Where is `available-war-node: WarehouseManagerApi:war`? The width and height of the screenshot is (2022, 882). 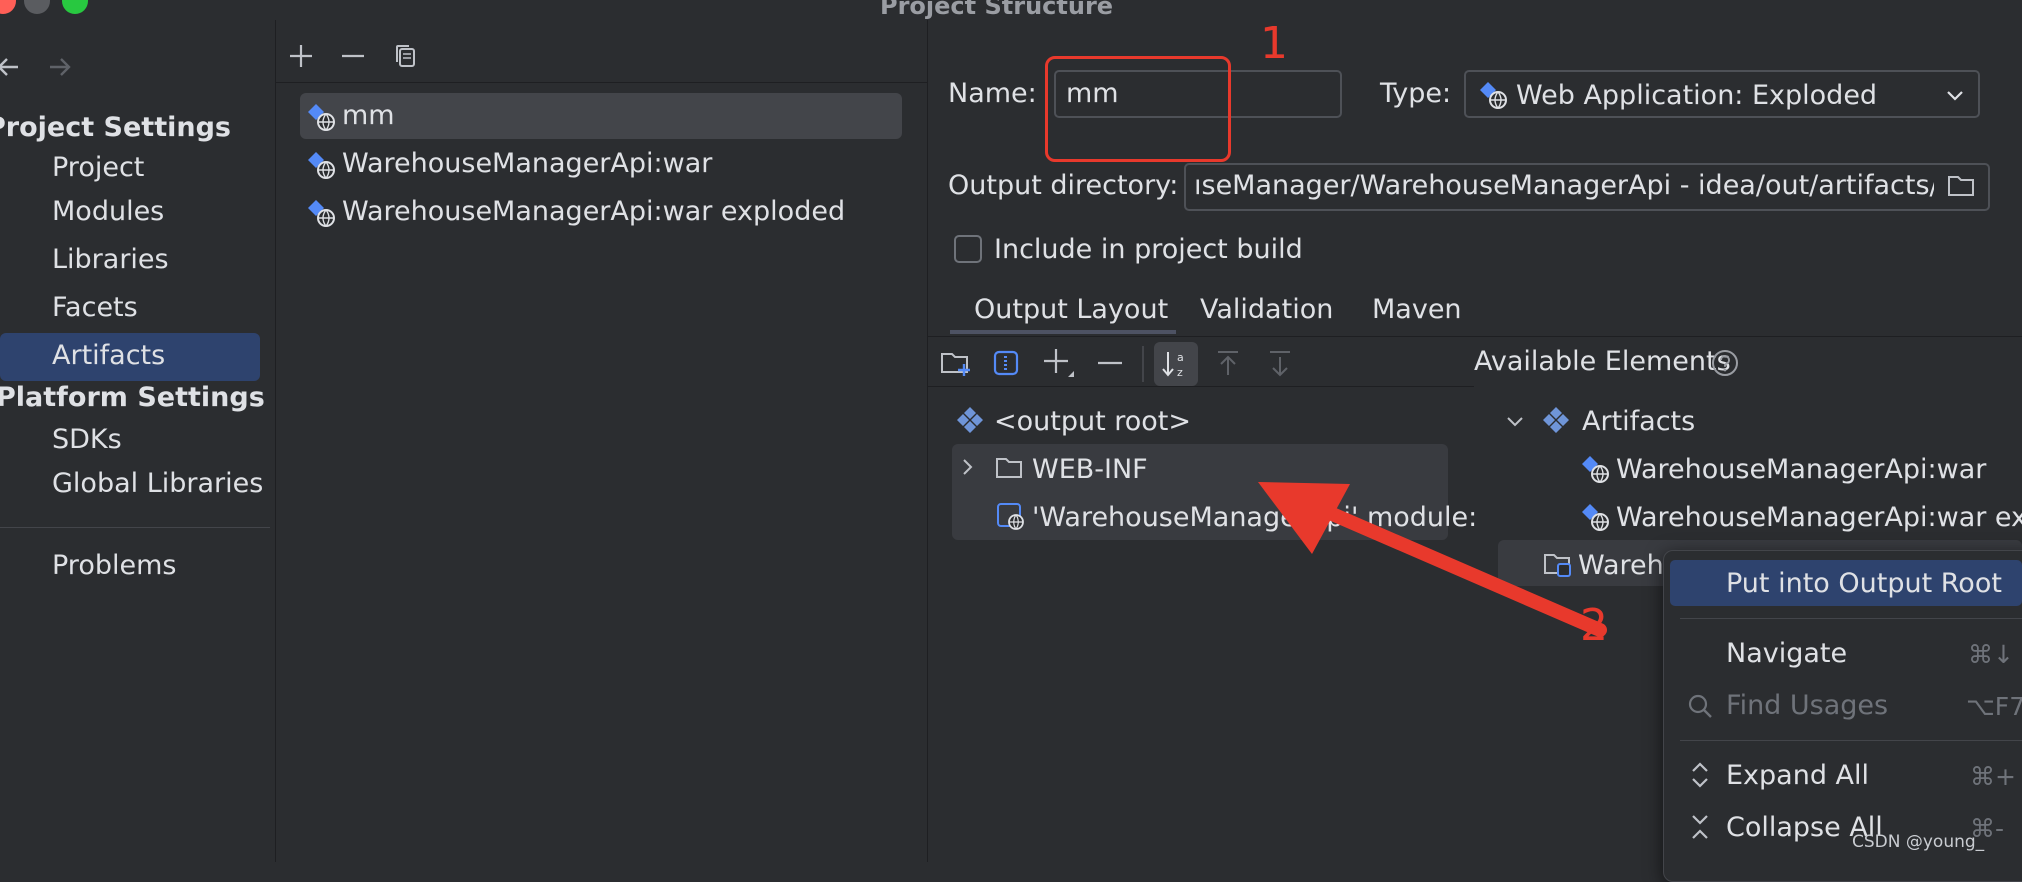 available-war-node: WarehouseManagerApi:war is located at coordinates (1801, 469).